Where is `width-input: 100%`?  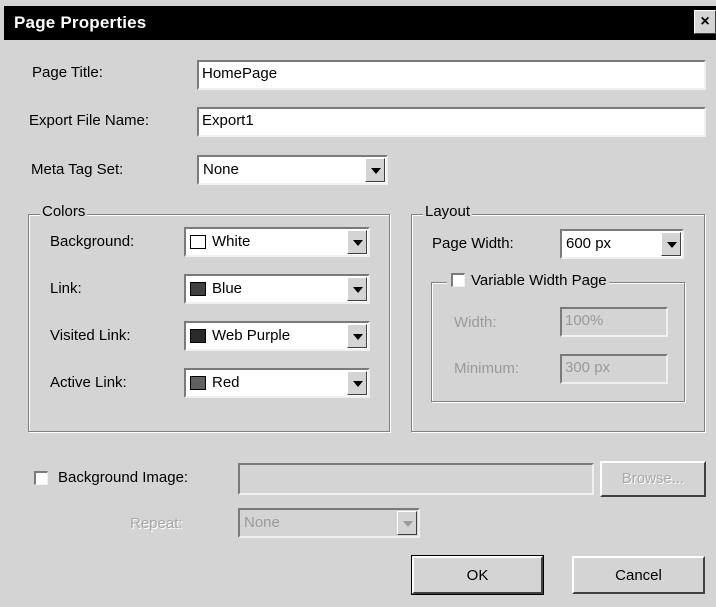
width-input: 100% is located at coordinates (614, 322).